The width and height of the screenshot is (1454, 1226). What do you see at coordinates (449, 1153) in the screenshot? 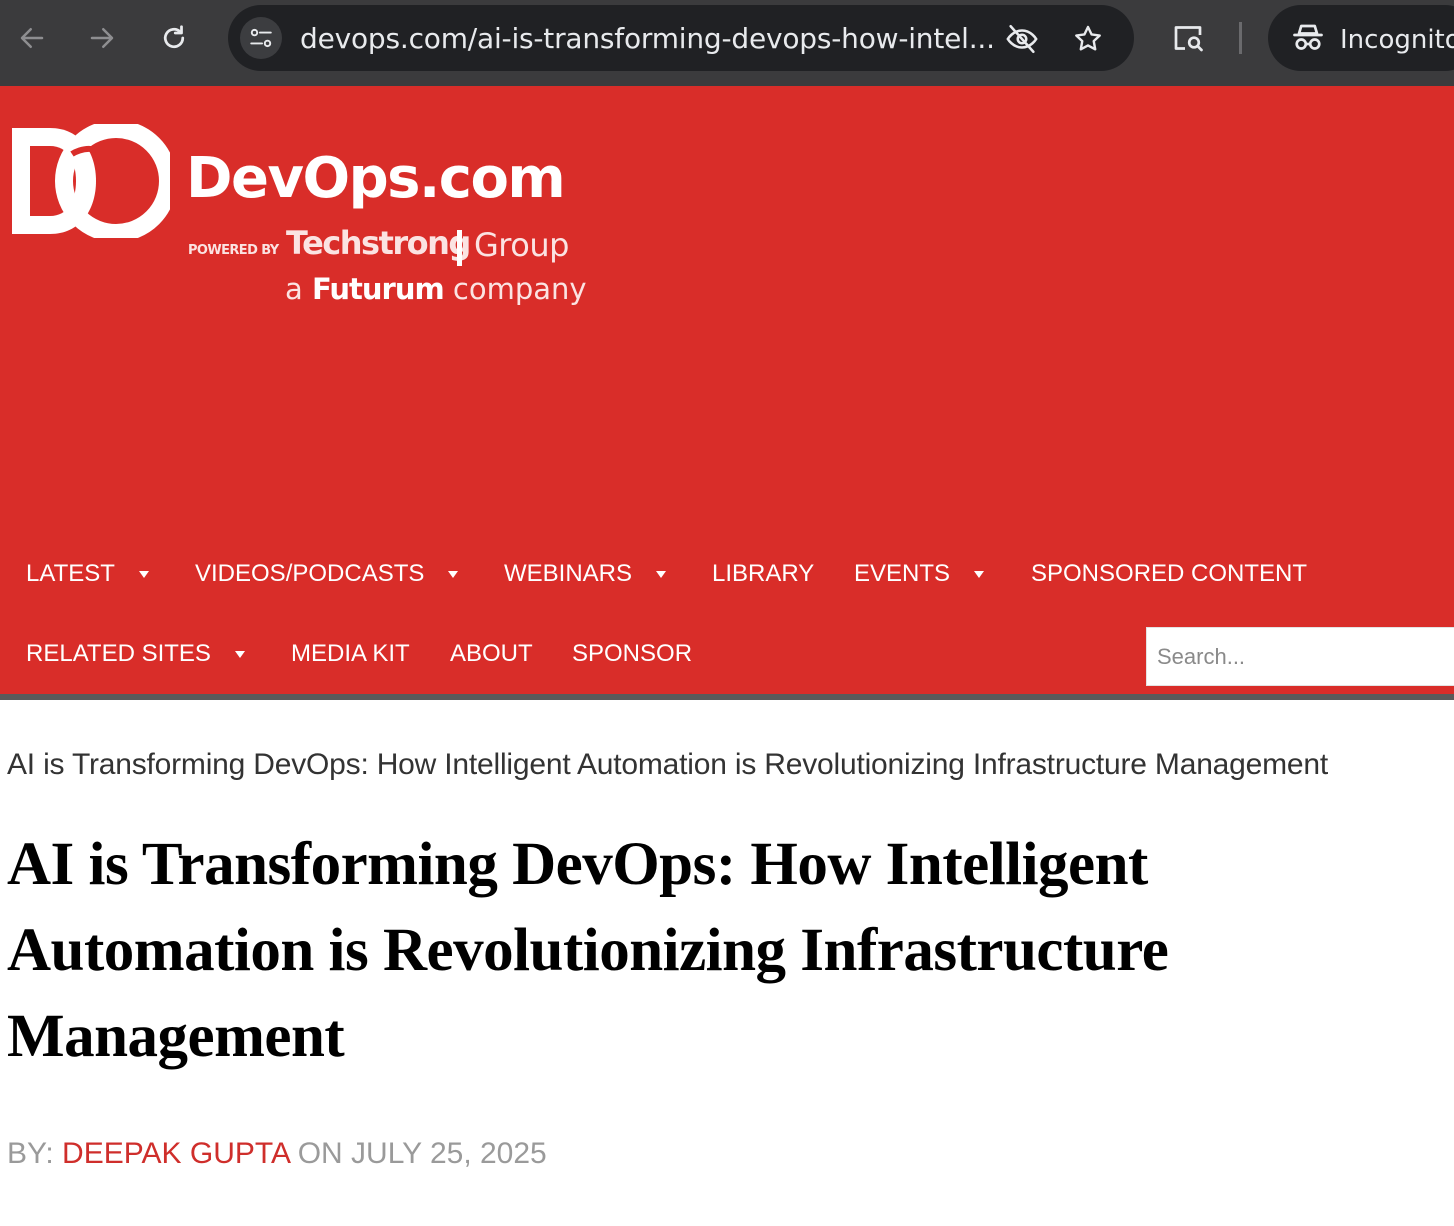
I see `publish-date: JULY 25, 2025` at bounding box center [449, 1153].